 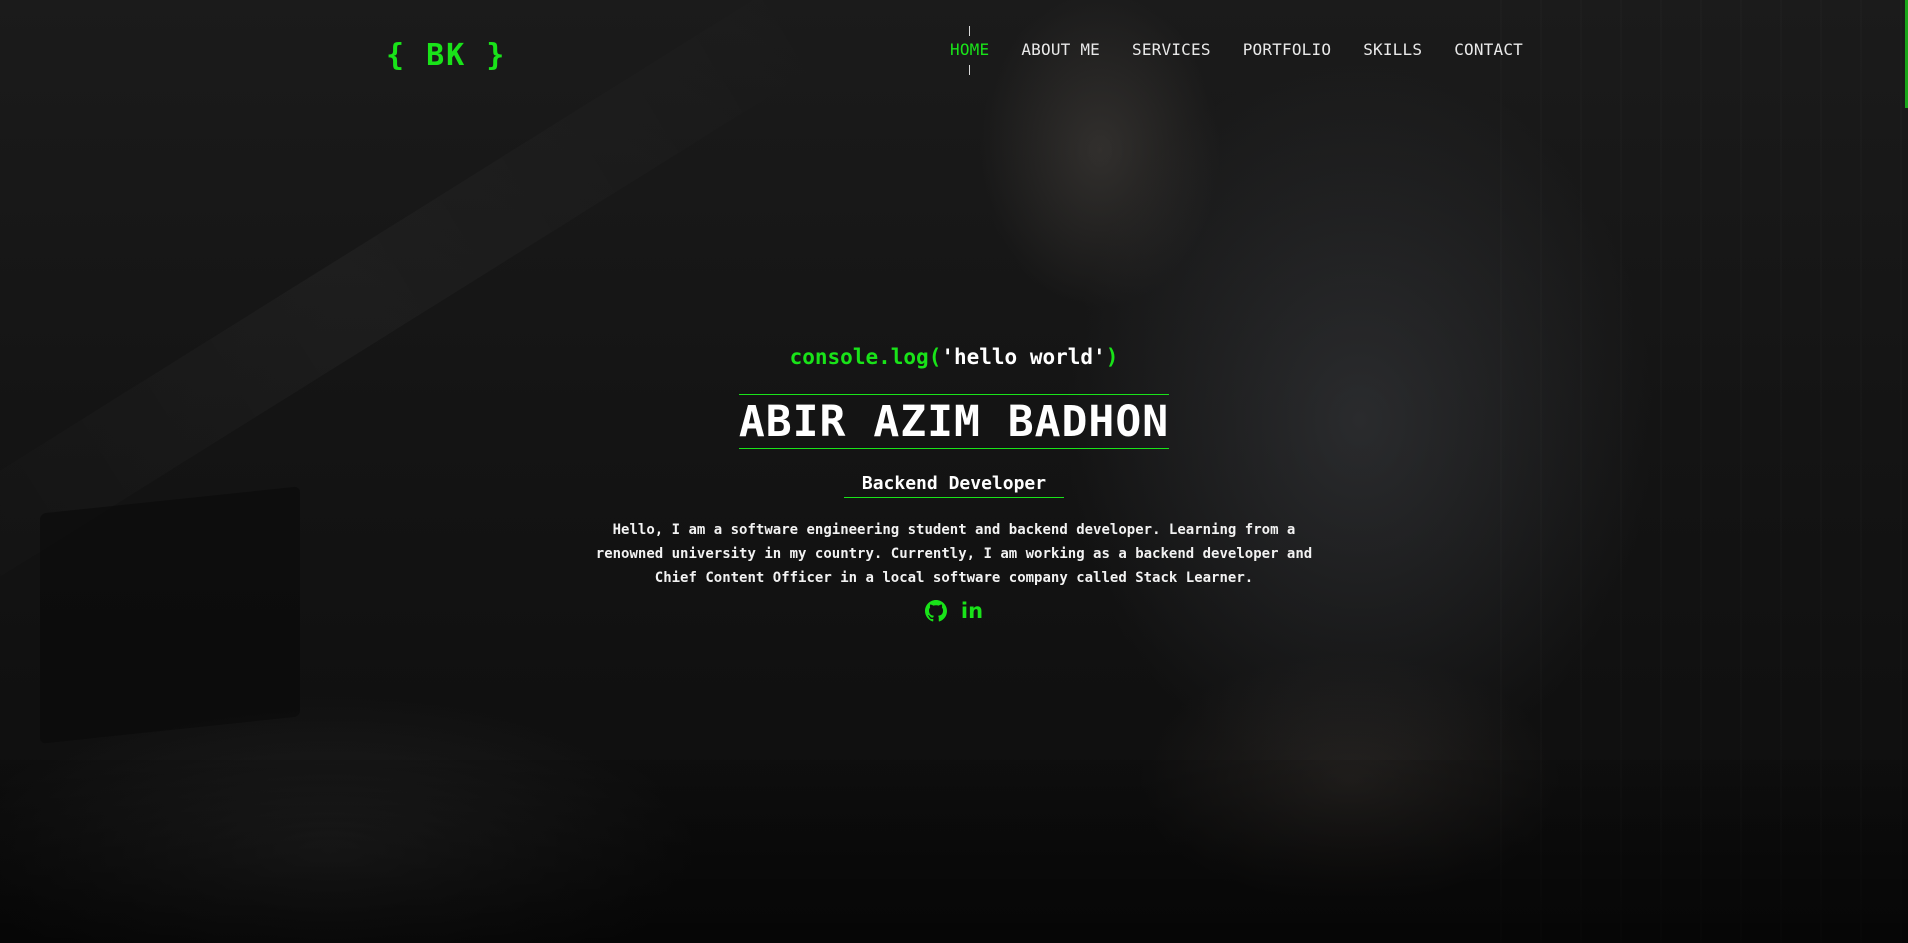 I want to click on logo: { BK }, so click(x=446, y=55).